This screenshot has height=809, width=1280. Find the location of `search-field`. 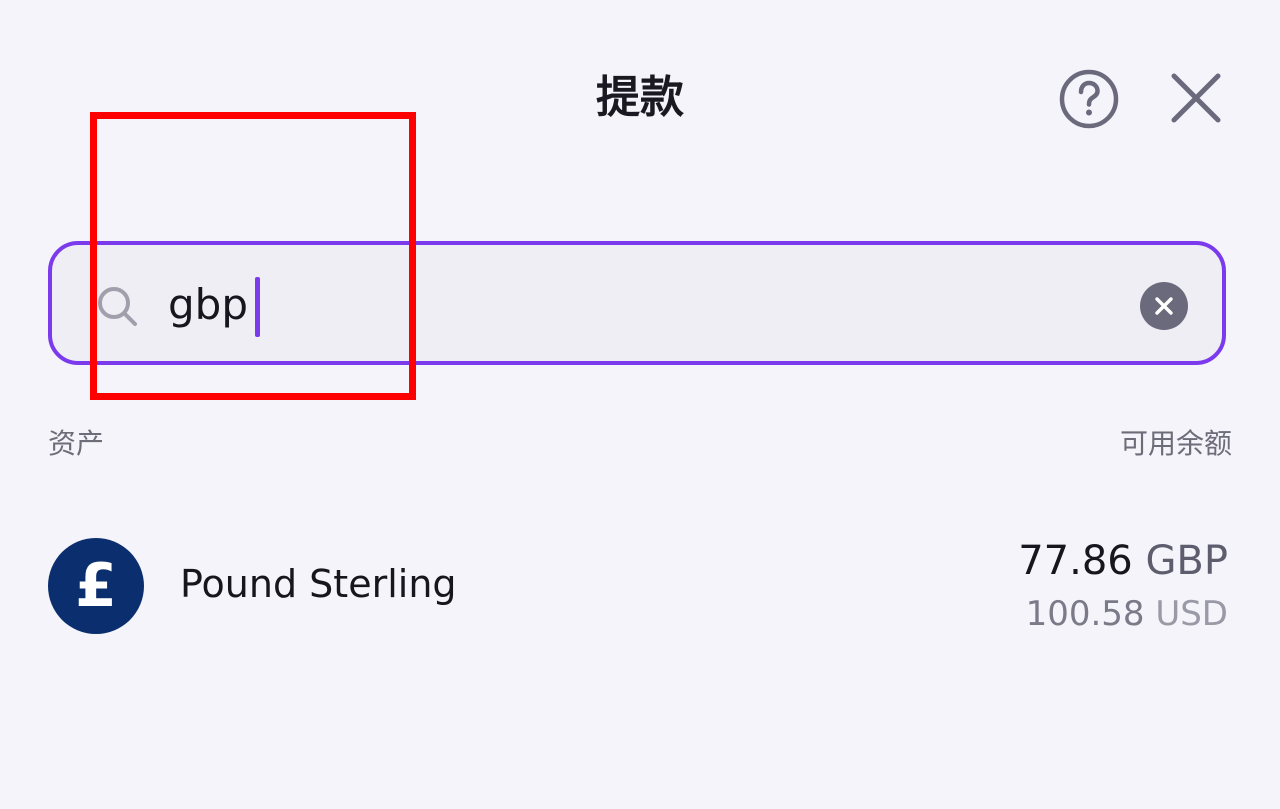

search-field is located at coordinates (637, 303).